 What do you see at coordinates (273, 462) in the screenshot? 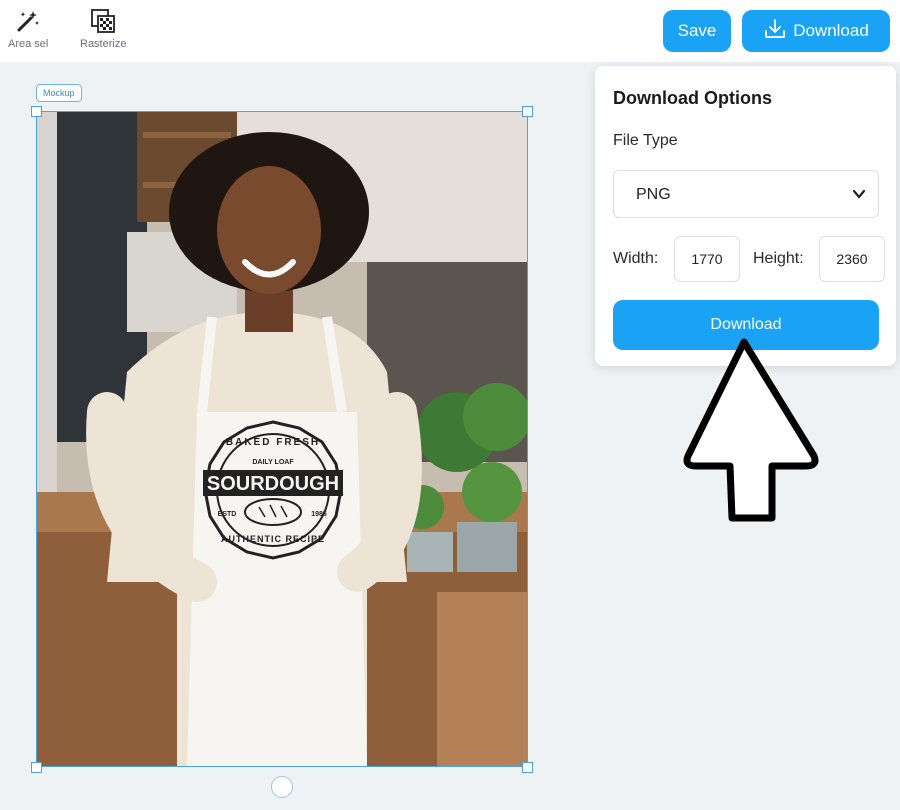
I see `logo-sub-text: DAILY LOAF` at bounding box center [273, 462].